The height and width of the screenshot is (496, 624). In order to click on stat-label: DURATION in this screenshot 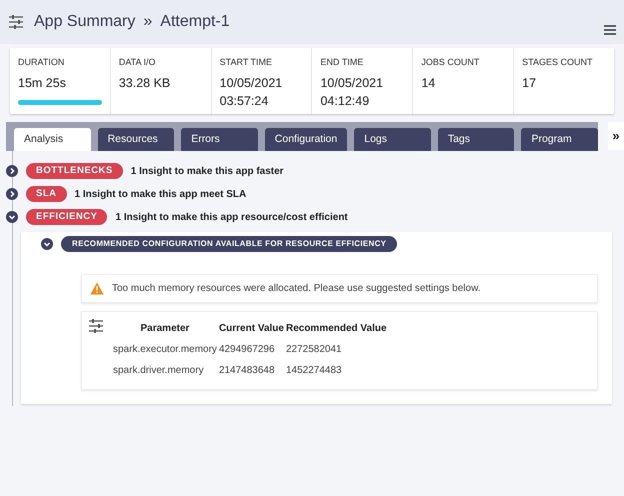, I will do `click(42, 62)`.